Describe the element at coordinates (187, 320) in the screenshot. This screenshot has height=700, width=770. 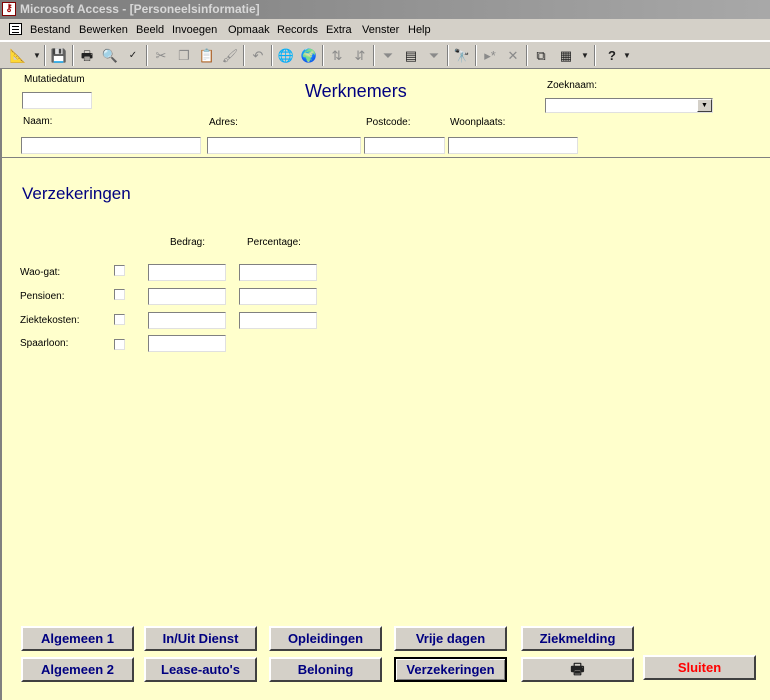
I see `ziektekosten-bedrag-field` at that location.